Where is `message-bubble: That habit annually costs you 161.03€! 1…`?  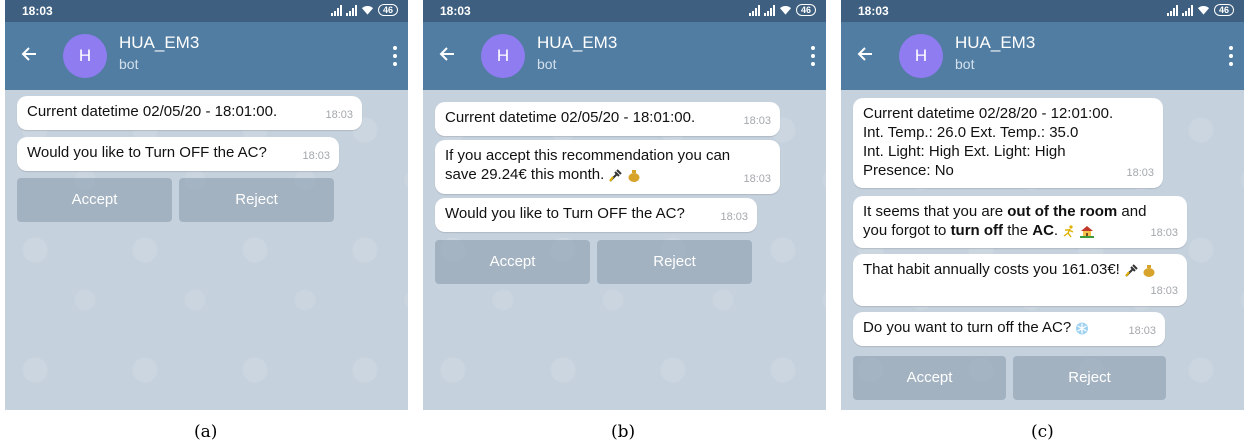 message-bubble: That habit annually costs you 161.03€! 1… is located at coordinates (1020, 280).